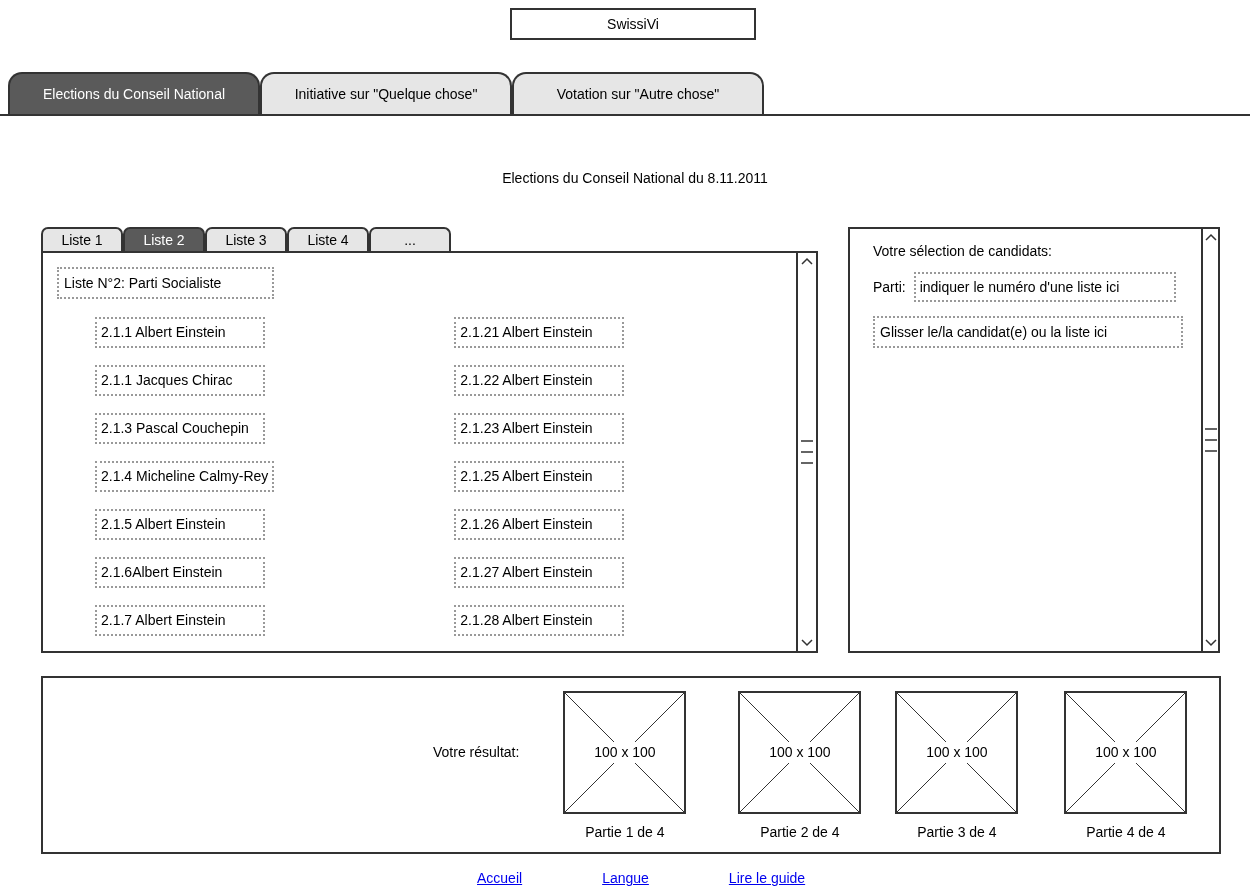 This screenshot has width=1250, height=891. Describe the element at coordinates (800, 832) in the screenshot. I see `part-caption: Partie 2 de 4` at that location.